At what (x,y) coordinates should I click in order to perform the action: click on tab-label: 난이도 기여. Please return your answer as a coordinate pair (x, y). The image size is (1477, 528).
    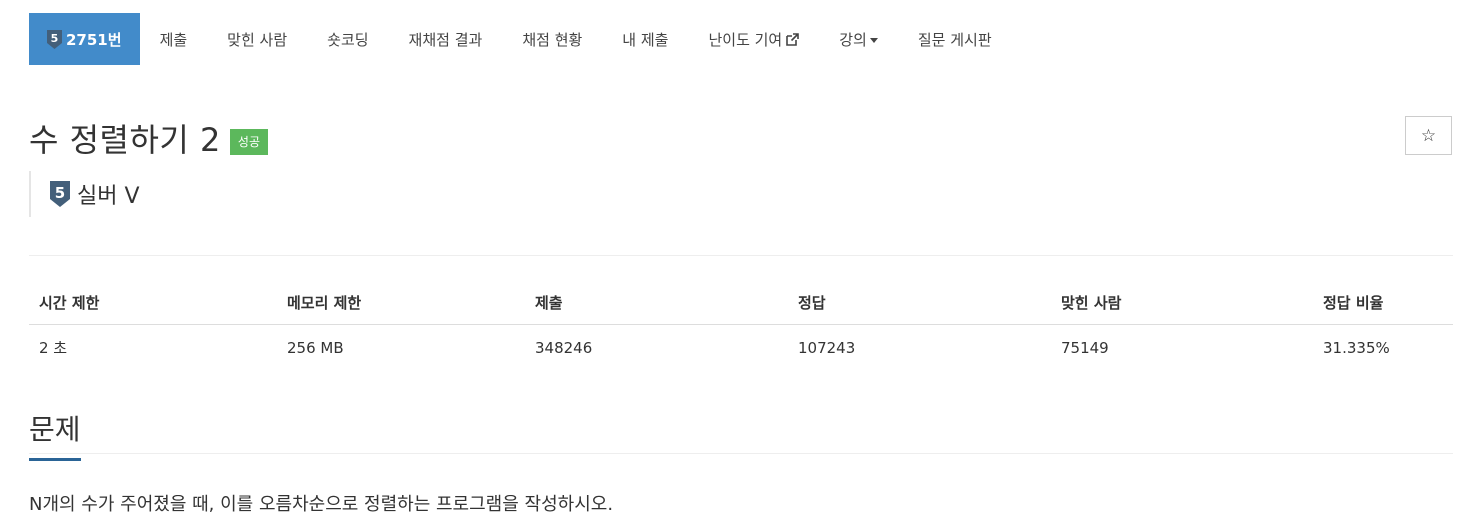
    Looking at the image, I should click on (745, 39).